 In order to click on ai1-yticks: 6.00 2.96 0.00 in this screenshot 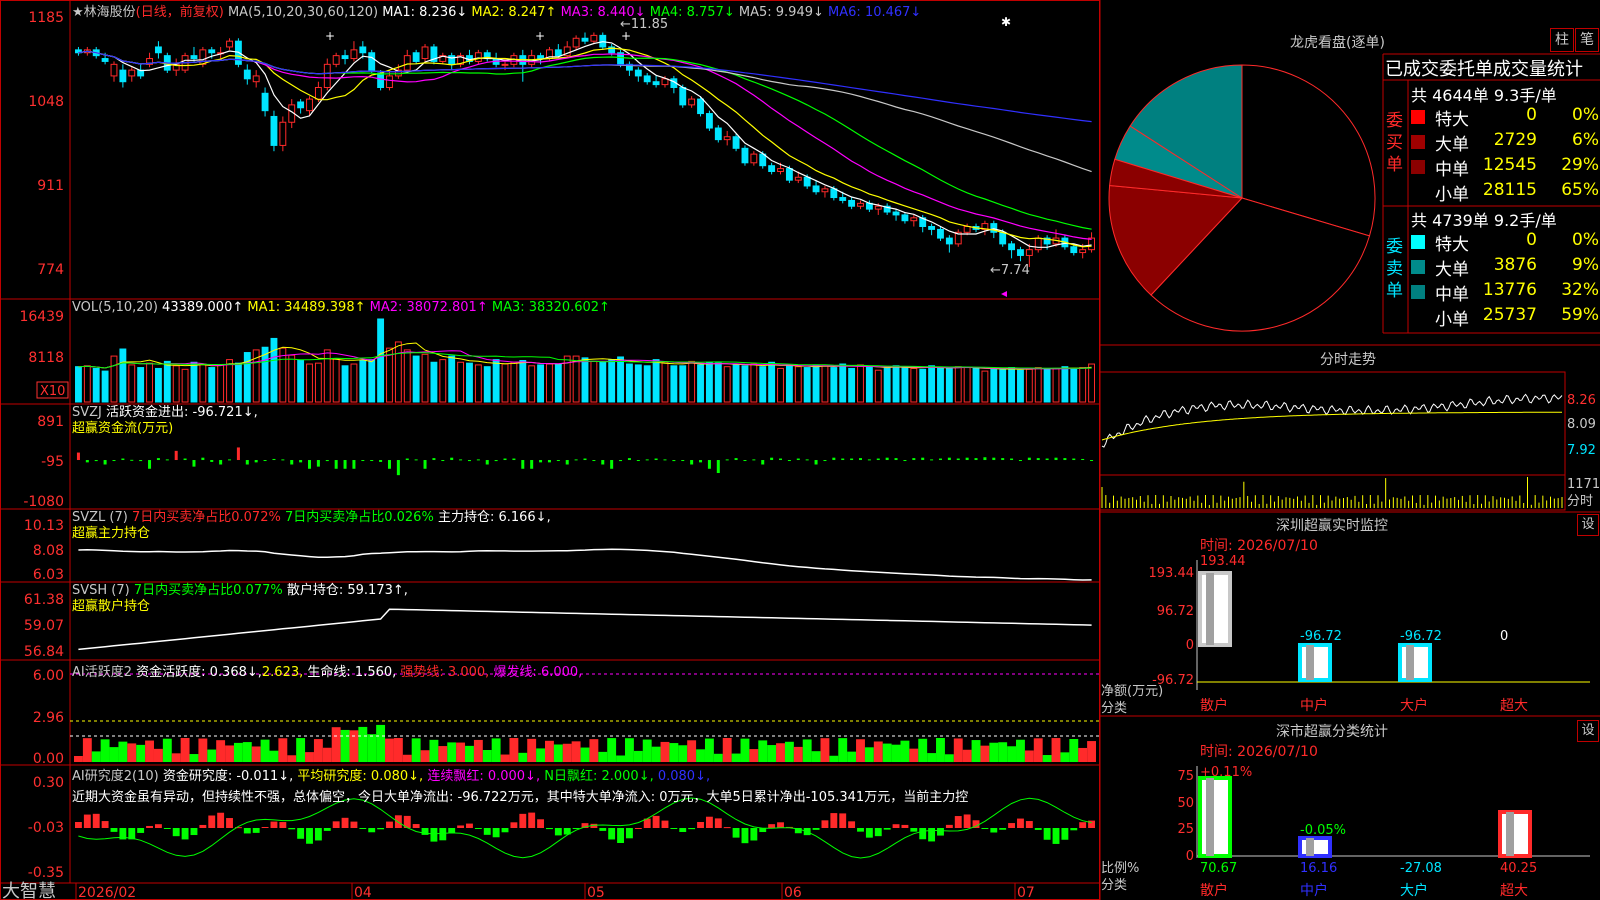, I will do `click(48, 717)`.